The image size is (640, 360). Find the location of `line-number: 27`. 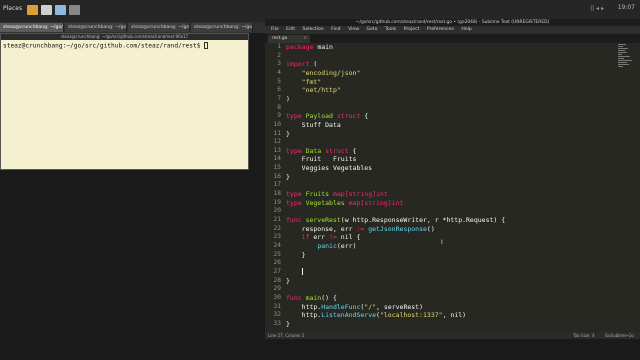

line-number: 27 is located at coordinates (277, 271).